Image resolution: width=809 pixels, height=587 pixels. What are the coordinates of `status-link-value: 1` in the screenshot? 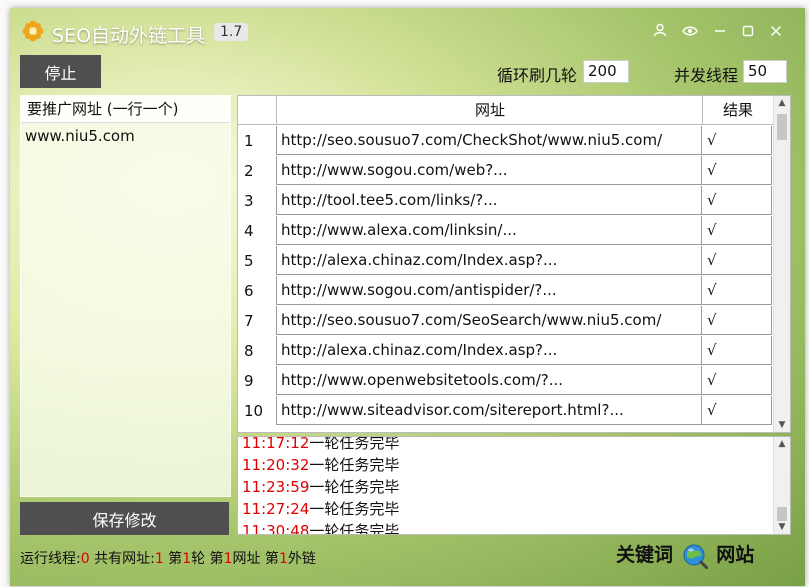 It's located at (283, 559).